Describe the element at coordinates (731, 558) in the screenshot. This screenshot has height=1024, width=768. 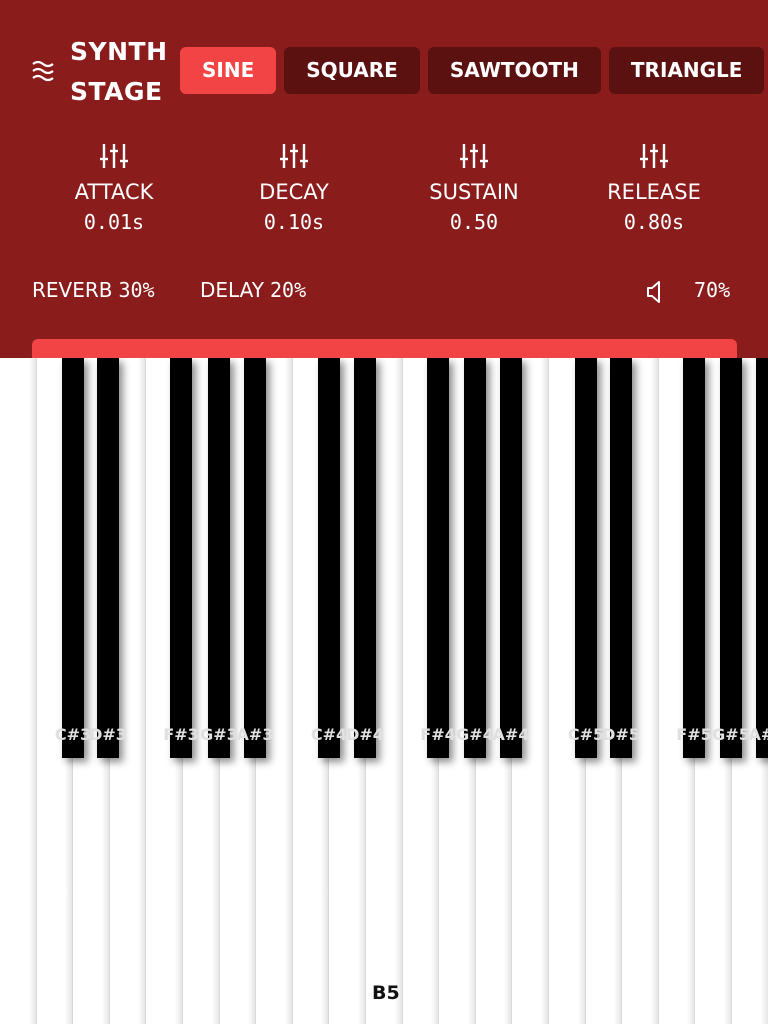
I see `black-key: G#5` at that location.